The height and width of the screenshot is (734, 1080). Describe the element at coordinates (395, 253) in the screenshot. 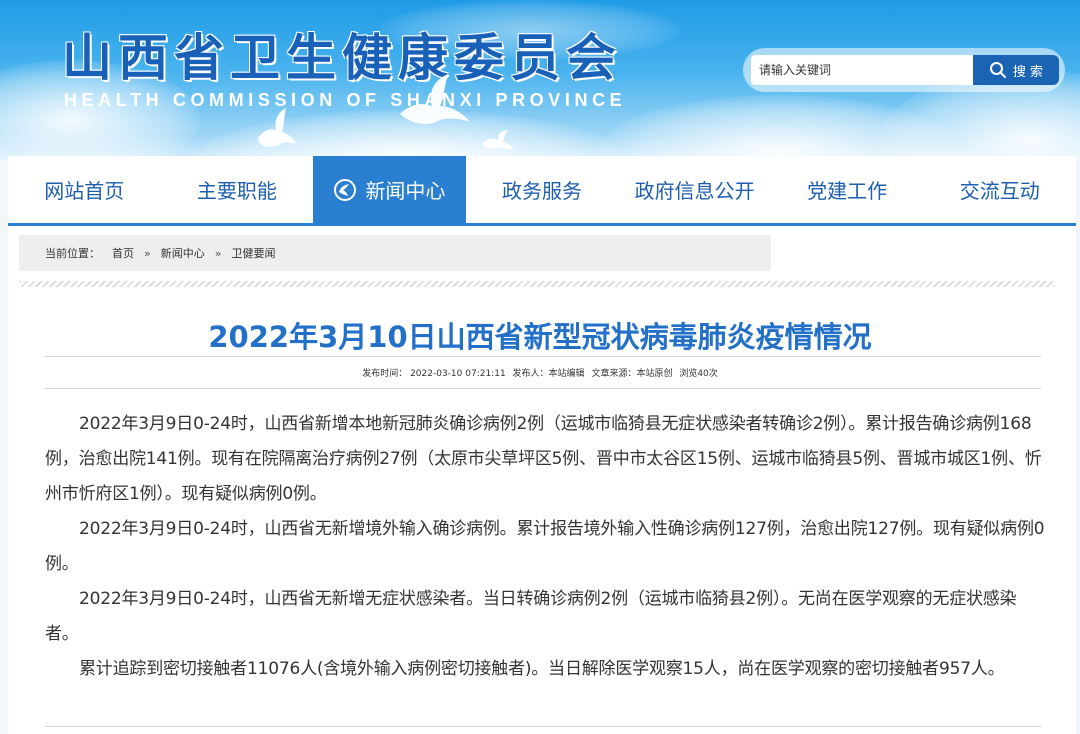

I see `breadcrumb: 当前位置： 首页 » 新闻中心 » 卫健要闻` at that location.